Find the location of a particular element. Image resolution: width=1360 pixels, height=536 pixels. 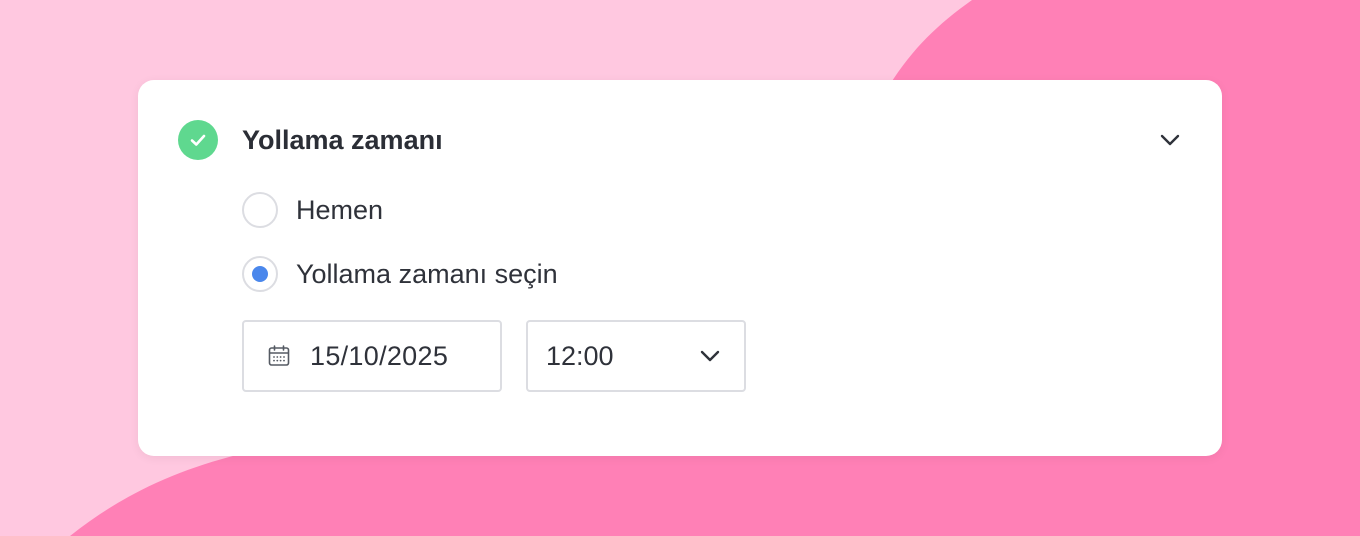

date-value: 15/10/2025 is located at coordinates (379, 355).